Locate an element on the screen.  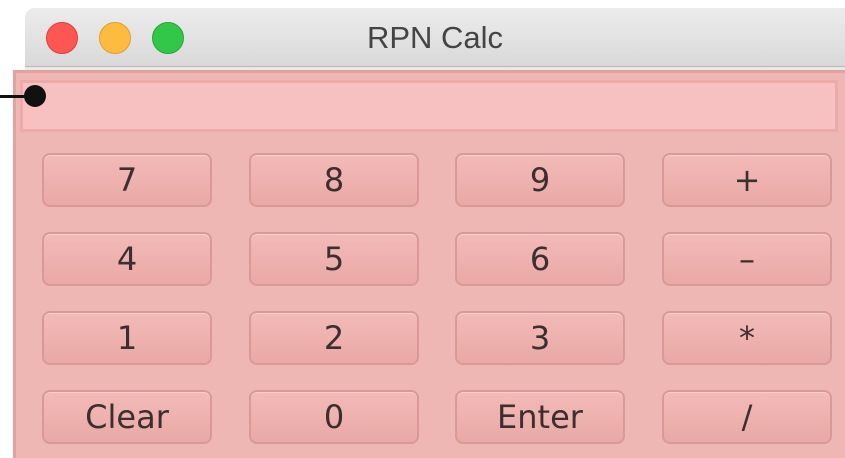
clear-button: Clear is located at coordinates (127, 417).